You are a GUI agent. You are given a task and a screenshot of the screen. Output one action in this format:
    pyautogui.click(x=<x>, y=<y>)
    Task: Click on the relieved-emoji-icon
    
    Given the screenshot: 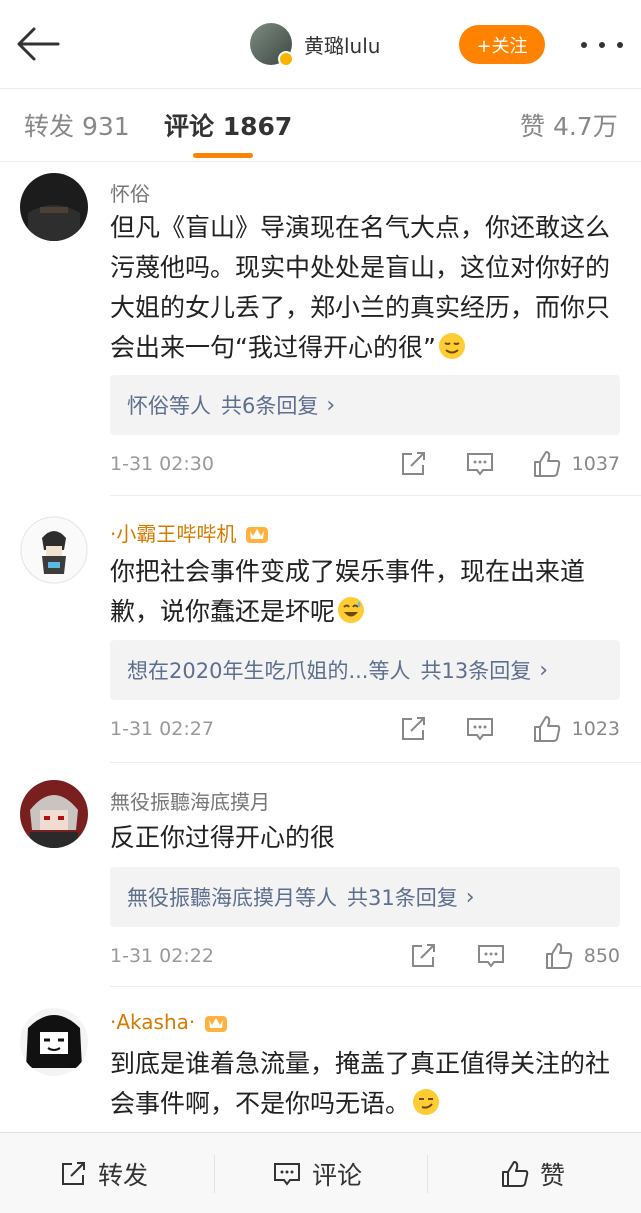 What is the action you would take?
    pyautogui.click(x=451, y=346)
    